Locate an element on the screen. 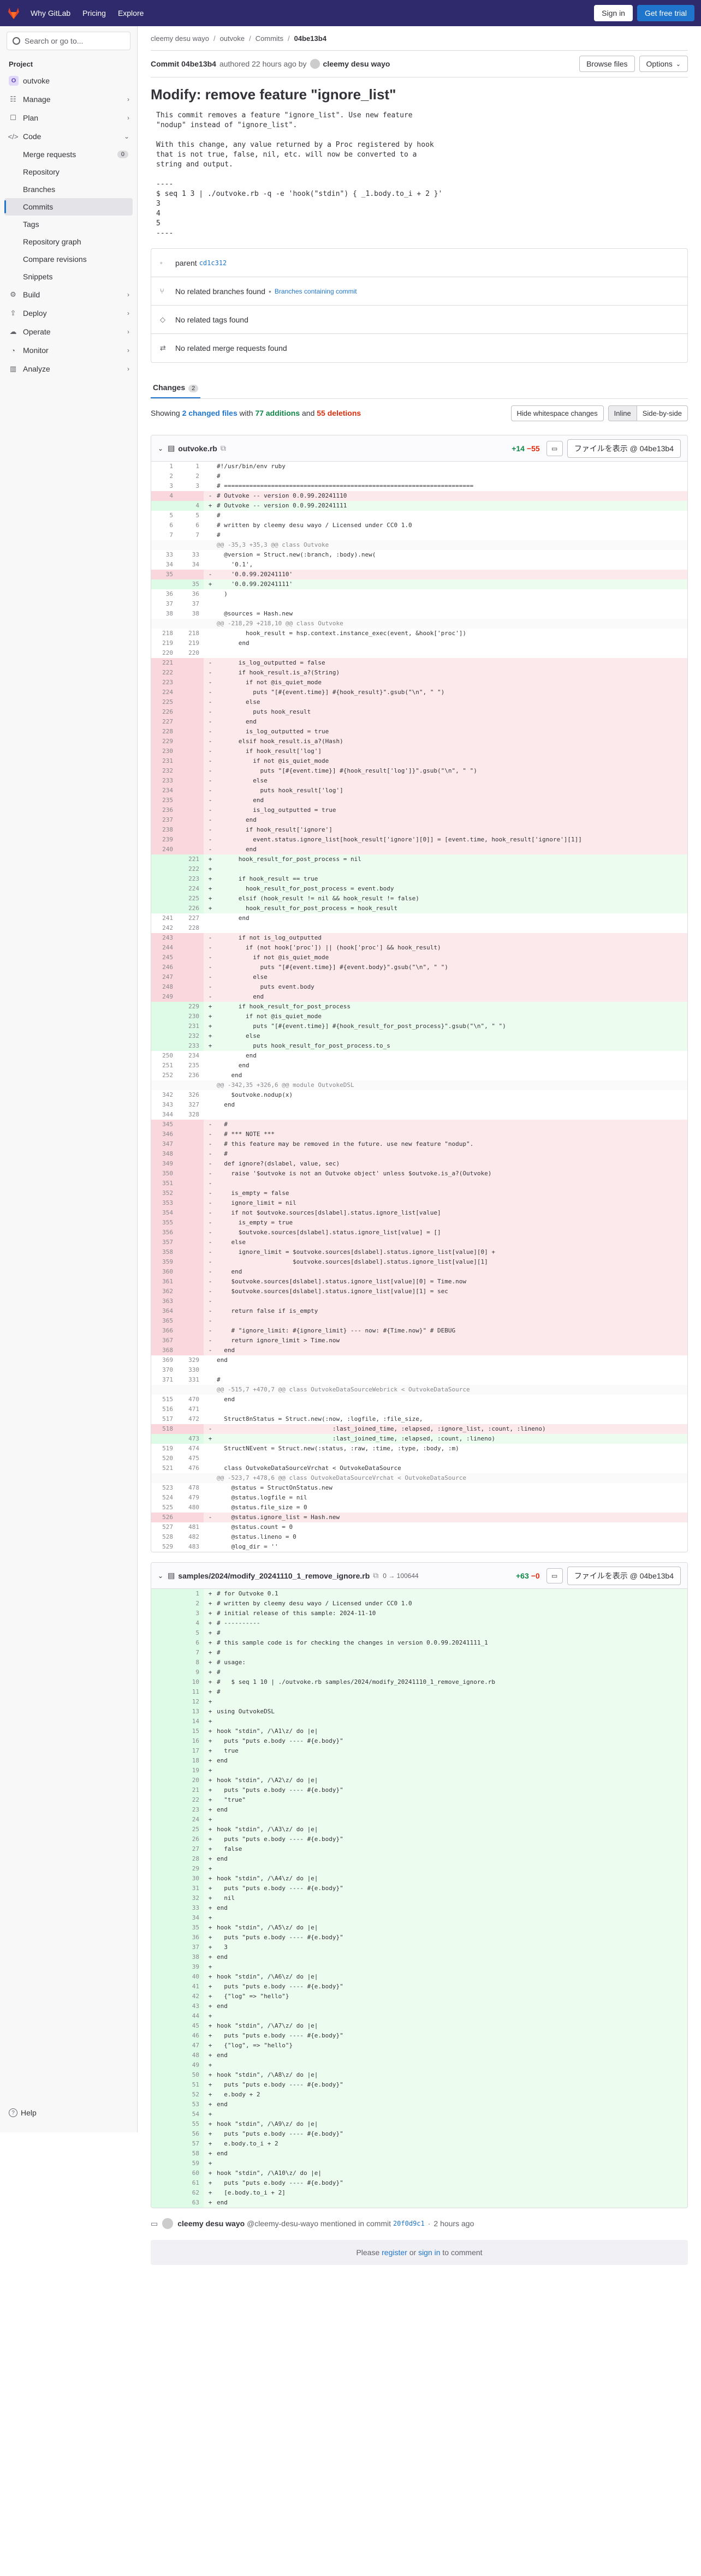 The image size is (701, 2576). sidebar-item-label: Commits is located at coordinates (38, 207).